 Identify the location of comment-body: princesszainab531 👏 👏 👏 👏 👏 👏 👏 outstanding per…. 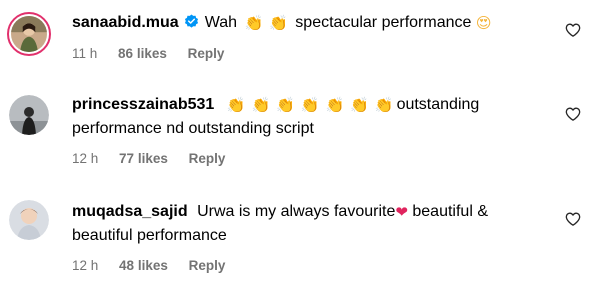
(307, 117).